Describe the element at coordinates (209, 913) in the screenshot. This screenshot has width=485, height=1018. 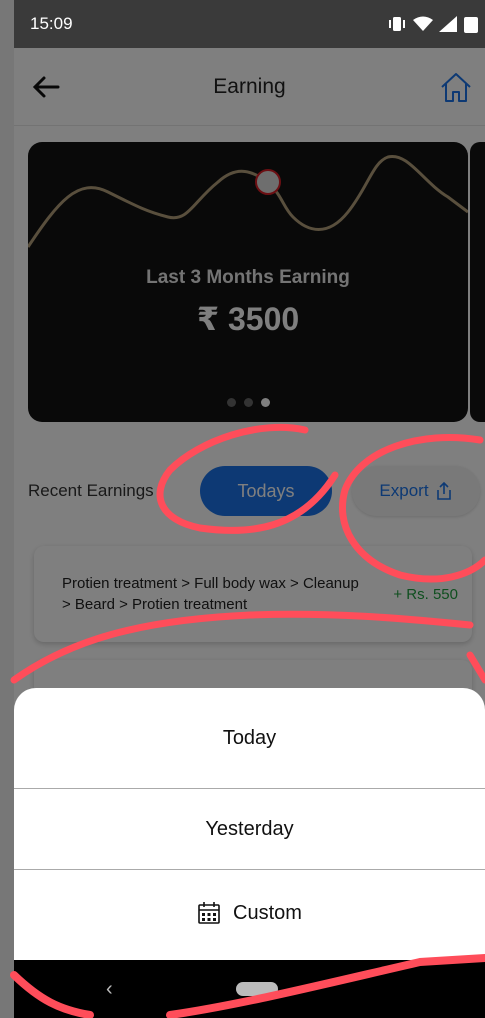
I see `calendar-icon` at that location.